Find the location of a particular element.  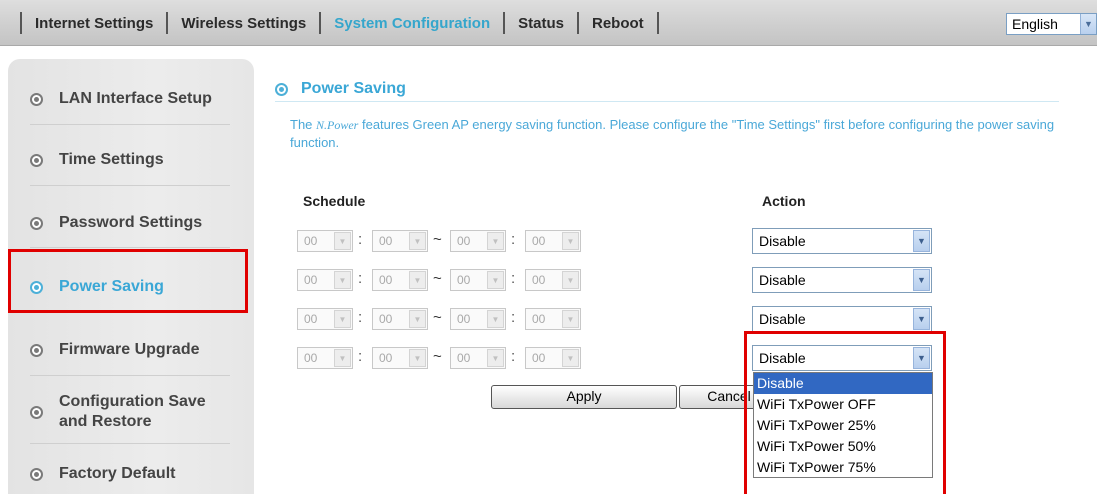

sidebar-item-lan-interface-setup: LAN Interface Setup is located at coordinates (121, 99).